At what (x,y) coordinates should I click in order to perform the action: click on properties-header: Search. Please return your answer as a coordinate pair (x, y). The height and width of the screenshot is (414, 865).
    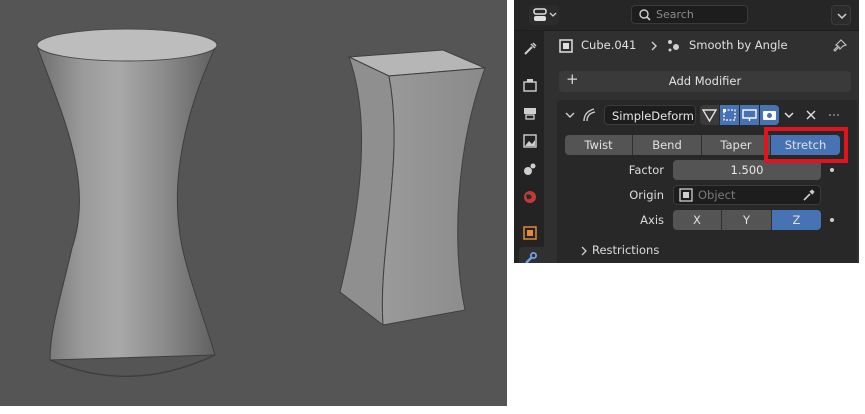
    Looking at the image, I should click on (686, 15).